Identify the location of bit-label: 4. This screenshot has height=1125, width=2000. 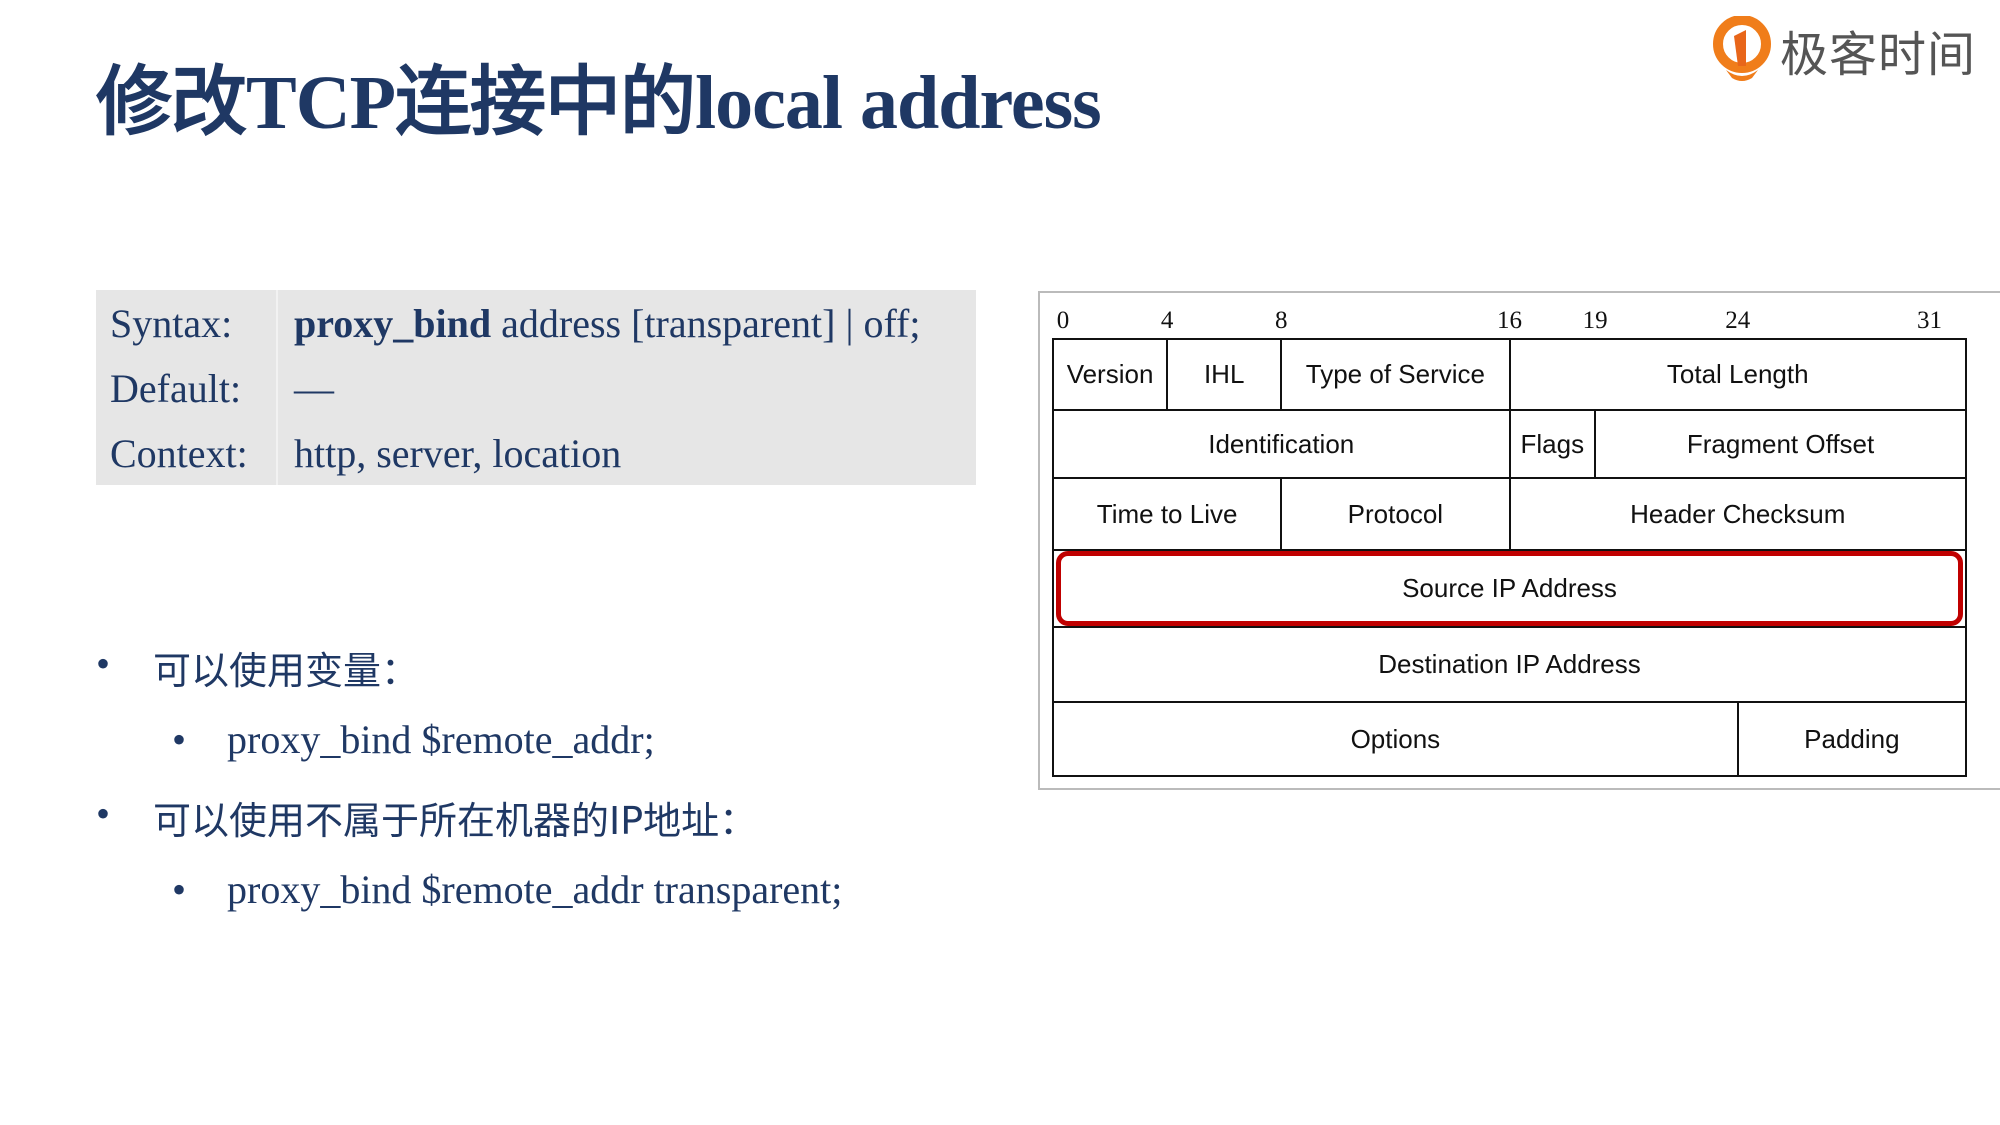
(1167, 320).